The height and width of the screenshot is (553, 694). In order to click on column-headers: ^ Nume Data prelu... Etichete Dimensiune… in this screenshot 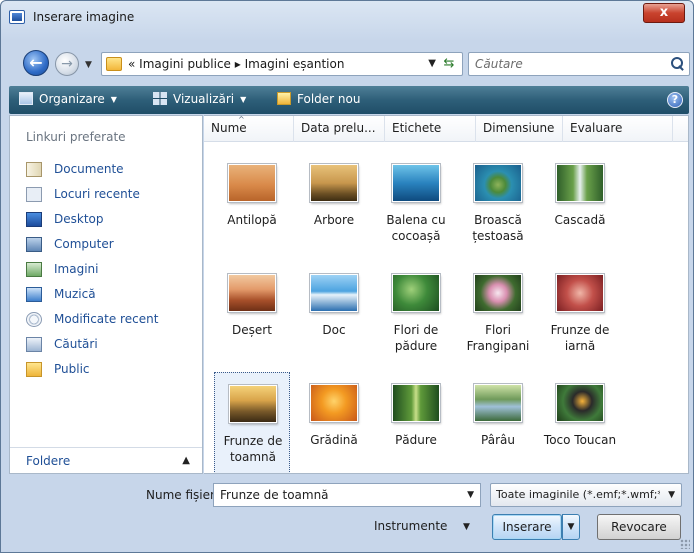, I will do `click(446, 129)`.